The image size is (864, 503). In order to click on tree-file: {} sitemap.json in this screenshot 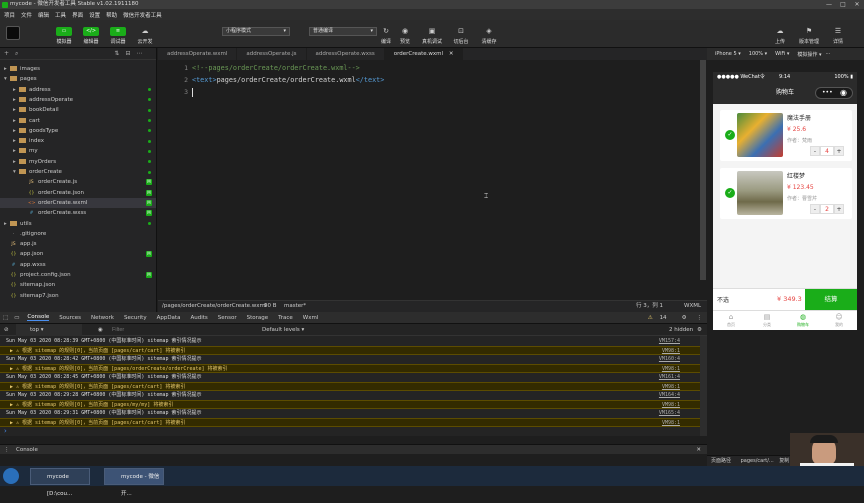, I will do `click(78, 285)`.